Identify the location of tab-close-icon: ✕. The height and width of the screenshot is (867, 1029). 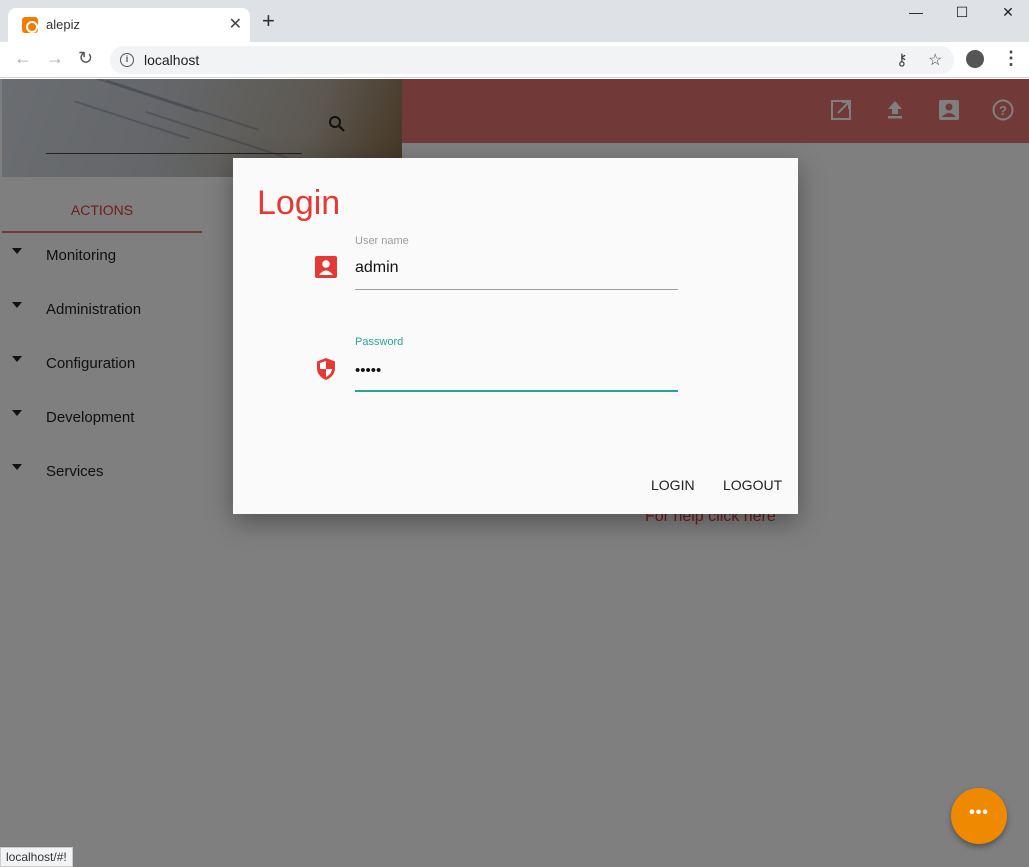
(235, 24).